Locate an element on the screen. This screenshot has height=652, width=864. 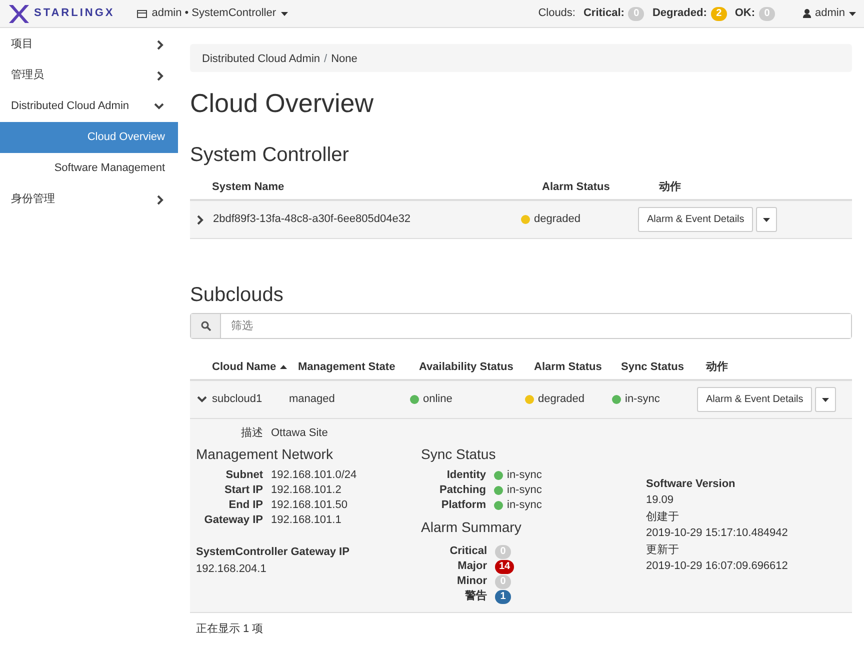
detail-label: End IP is located at coordinates (245, 506).